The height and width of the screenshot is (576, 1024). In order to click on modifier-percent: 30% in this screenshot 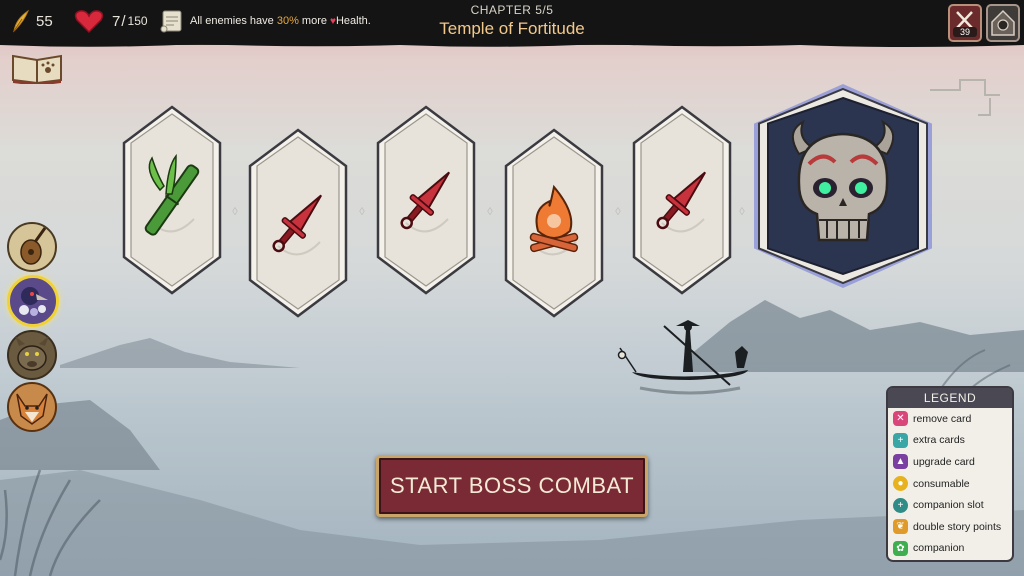, I will do `click(287, 21)`.